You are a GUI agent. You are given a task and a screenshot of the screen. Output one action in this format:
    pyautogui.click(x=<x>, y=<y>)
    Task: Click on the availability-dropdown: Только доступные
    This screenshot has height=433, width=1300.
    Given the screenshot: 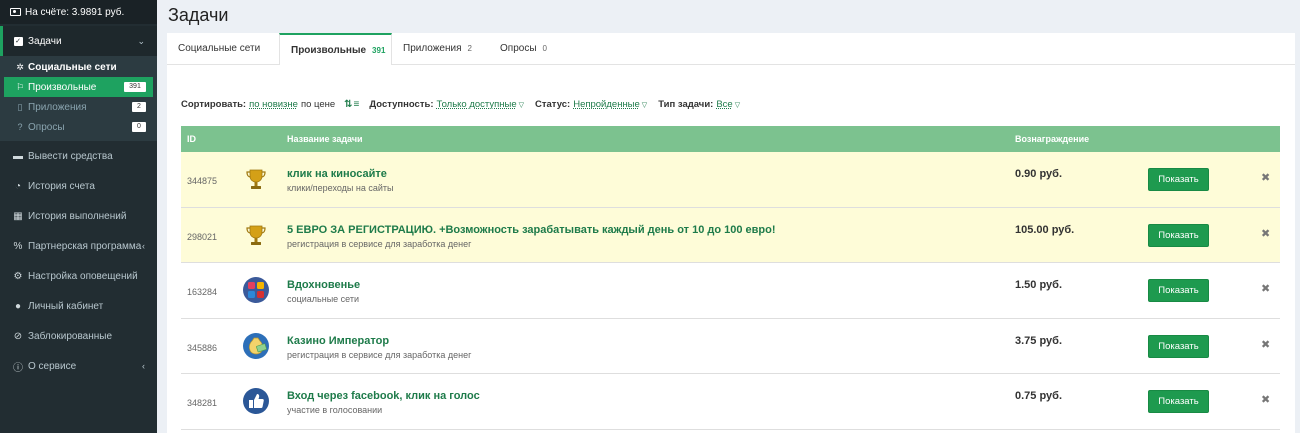 What is the action you would take?
    pyautogui.click(x=477, y=104)
    